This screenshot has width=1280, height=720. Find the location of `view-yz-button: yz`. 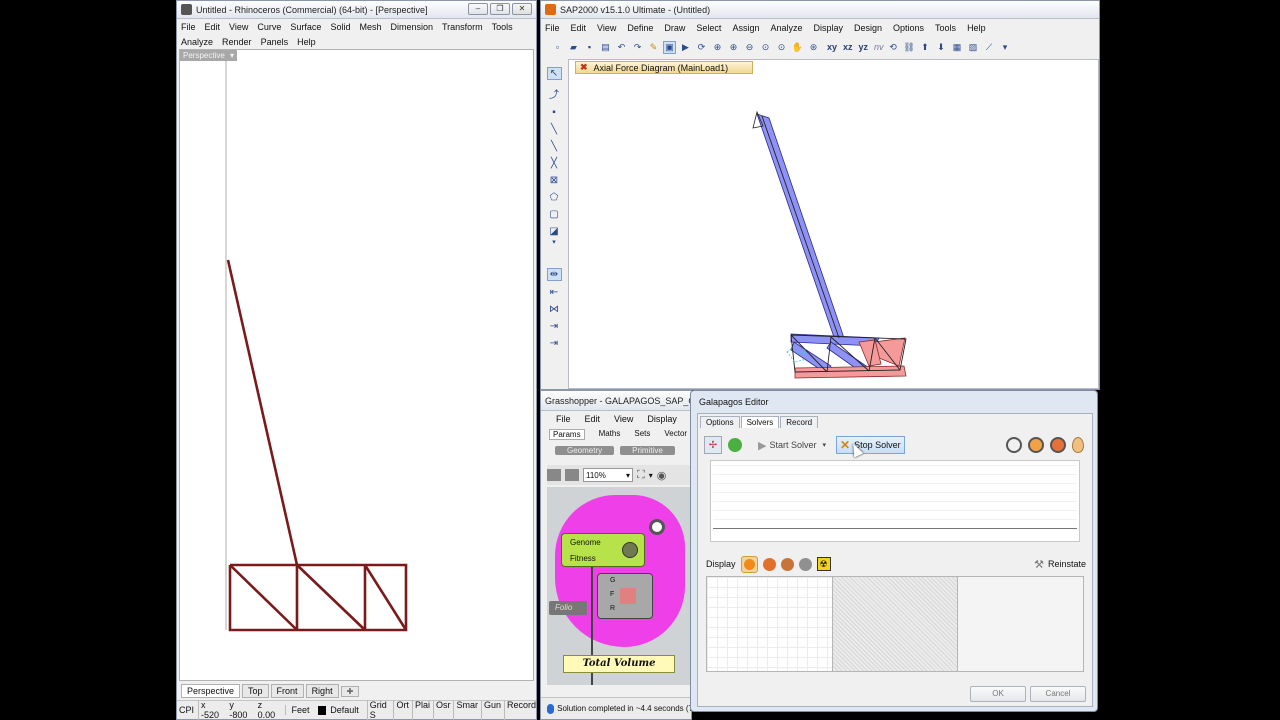

view-yz-button: yz is located at coordinates (864, 47).